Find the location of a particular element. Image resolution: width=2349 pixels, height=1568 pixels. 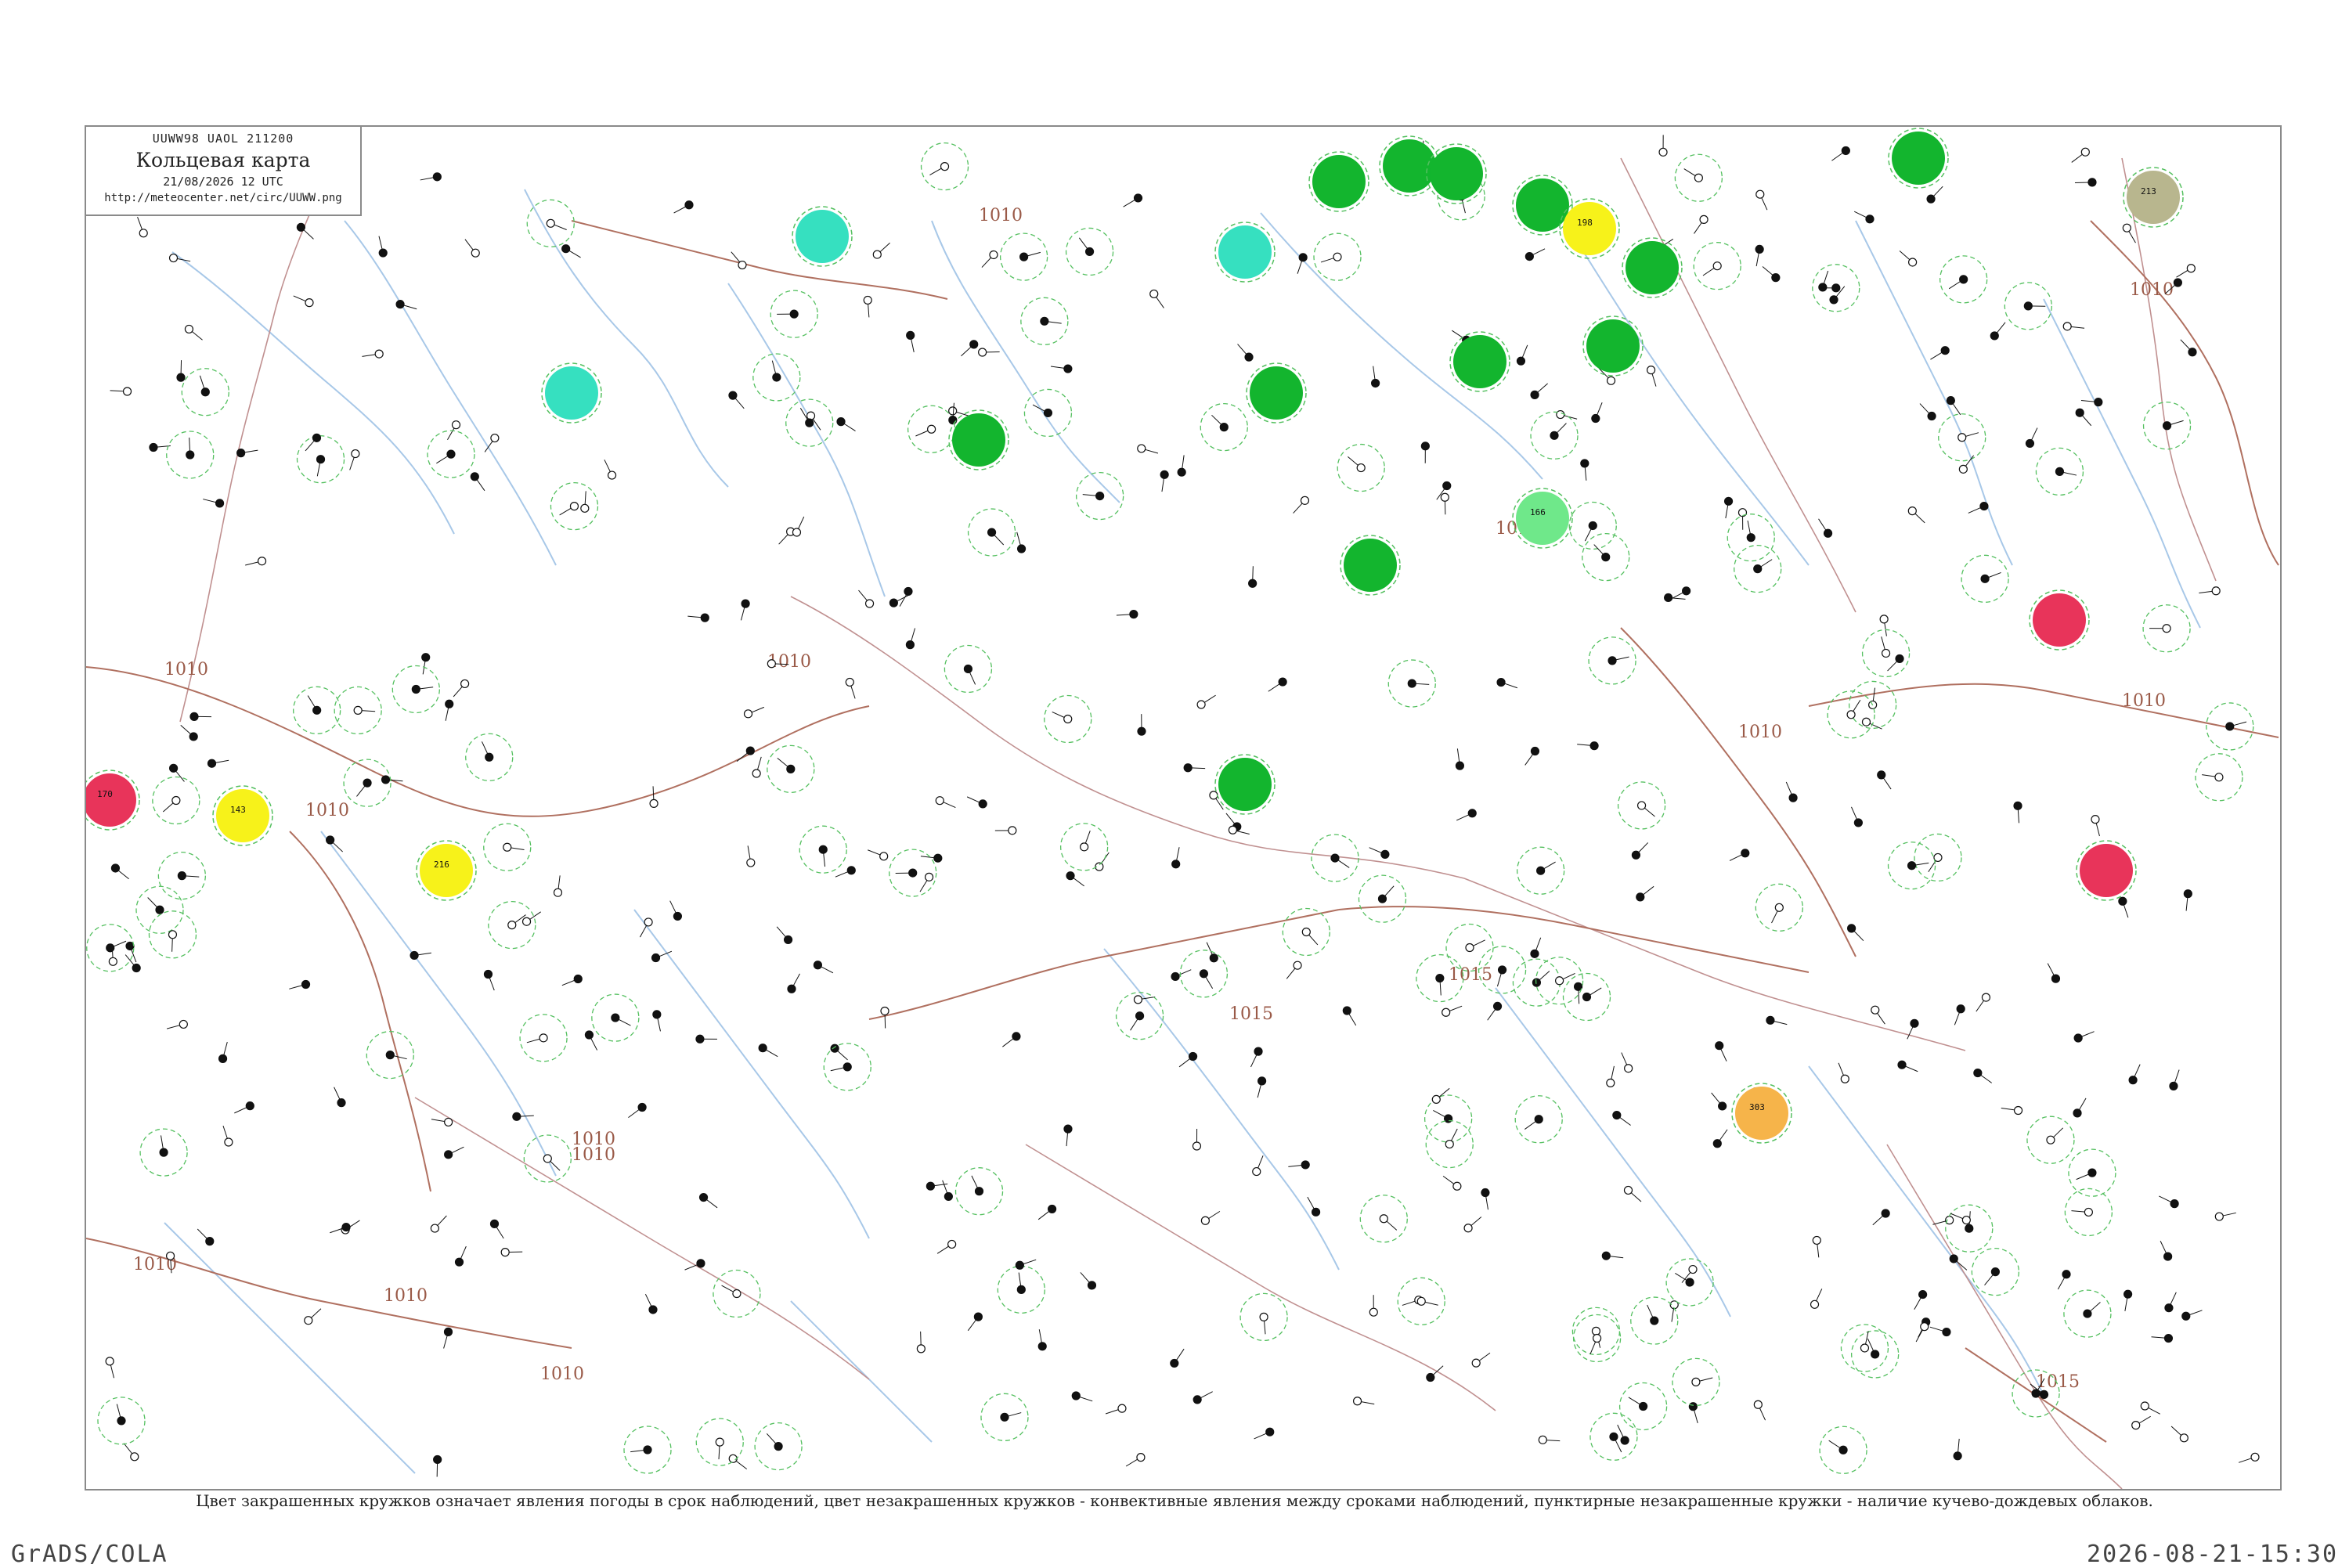

weather-marker: 143 is located at coordinates (243, 815).